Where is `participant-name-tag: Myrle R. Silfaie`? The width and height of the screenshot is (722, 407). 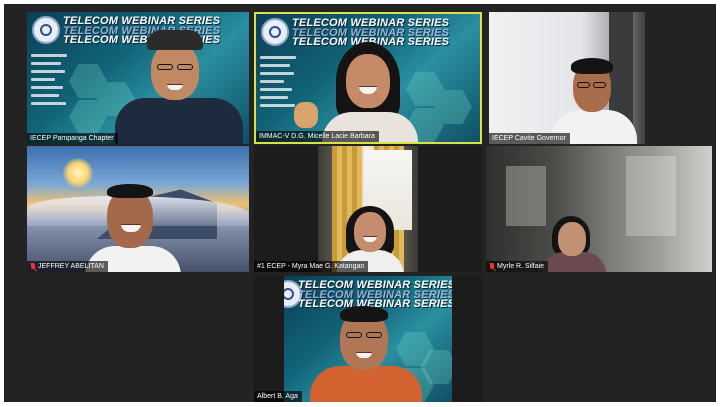 participant-name-tag: Myrle R. Silfaie is located at coordinates (517, 266).